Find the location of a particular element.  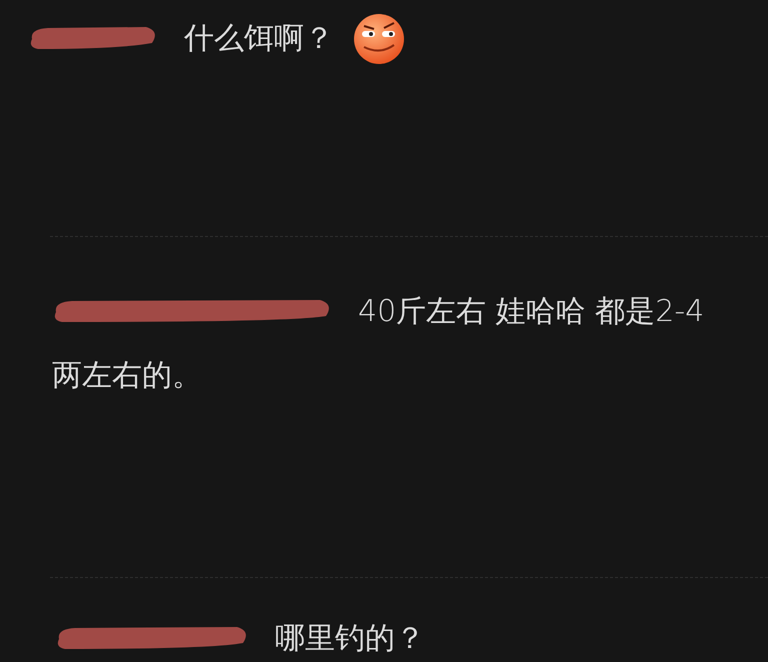

comment-text: 哪里钓的？ is located at coordinates (350, 639).